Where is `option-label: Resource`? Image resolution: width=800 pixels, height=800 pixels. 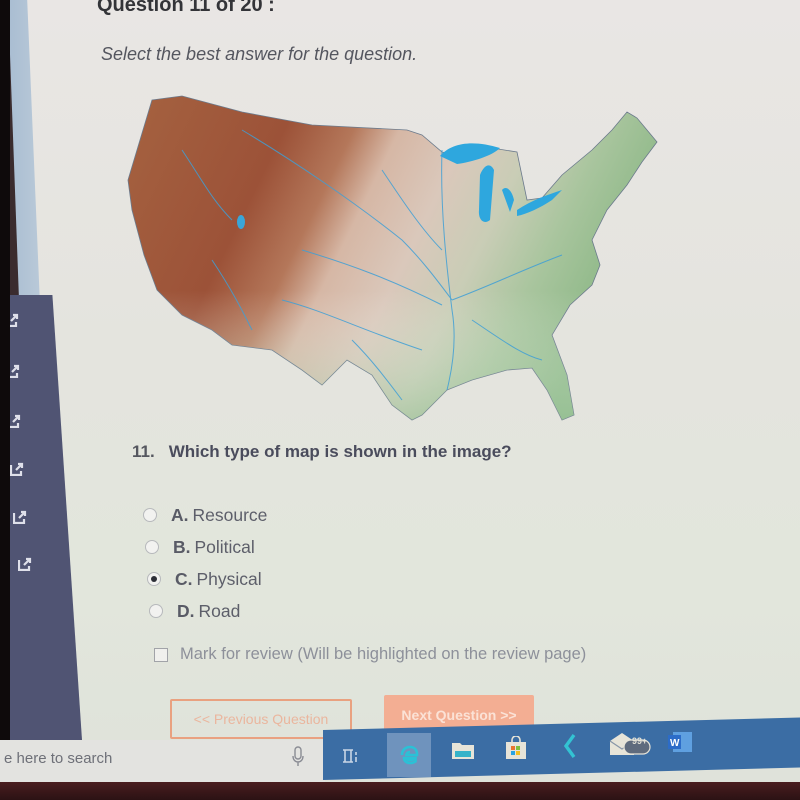
option-label: Resource is located at coordinates (230, 514).